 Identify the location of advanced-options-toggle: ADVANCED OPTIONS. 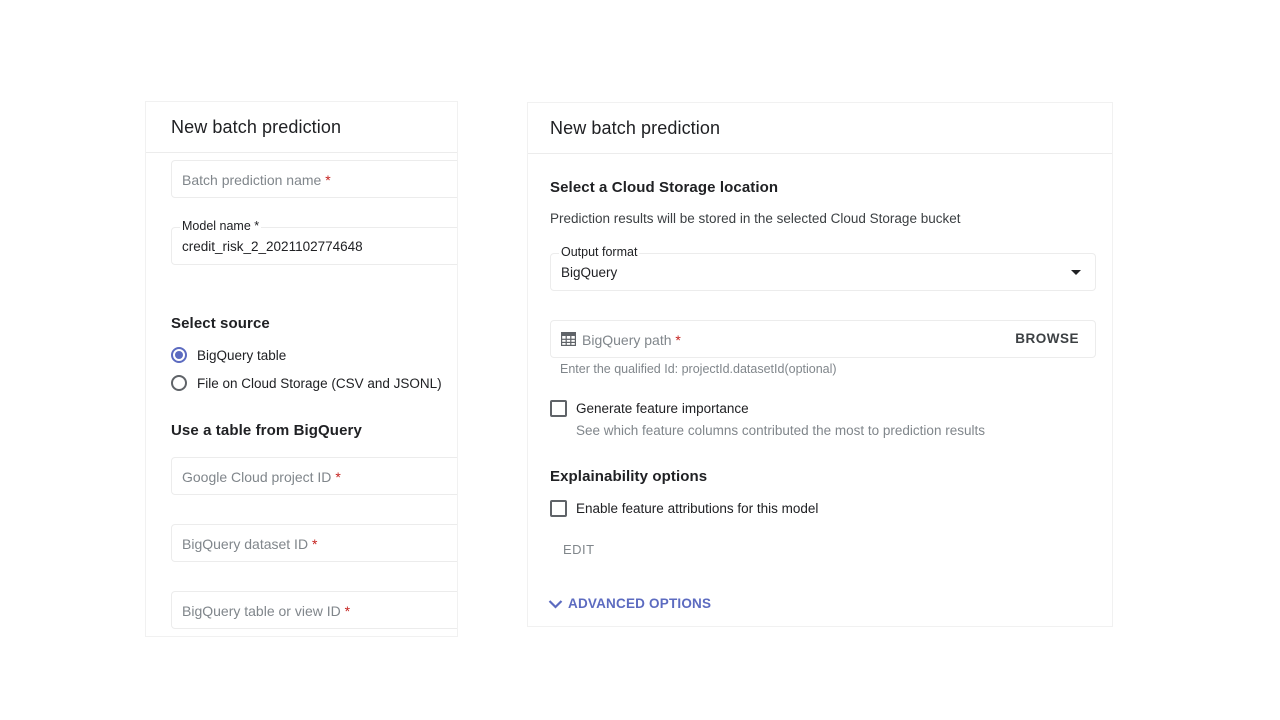
(629, 603).